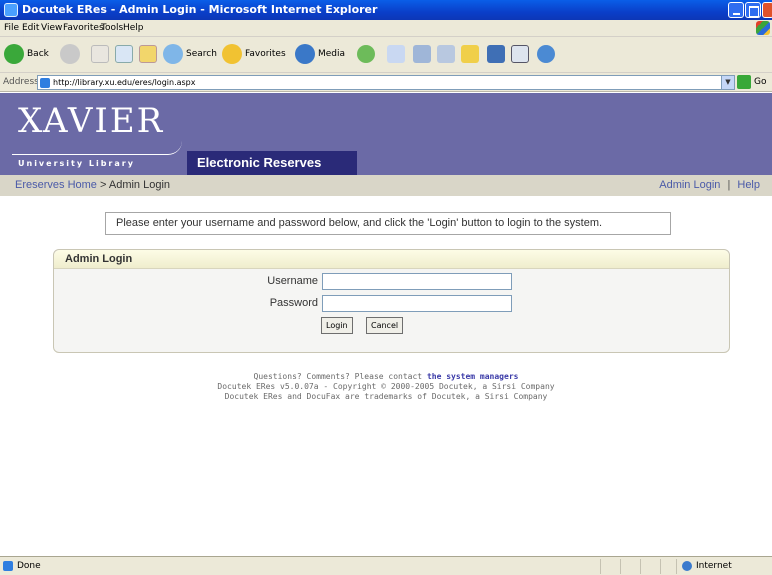  I want to click on status-text: Done, so click(29, 566).